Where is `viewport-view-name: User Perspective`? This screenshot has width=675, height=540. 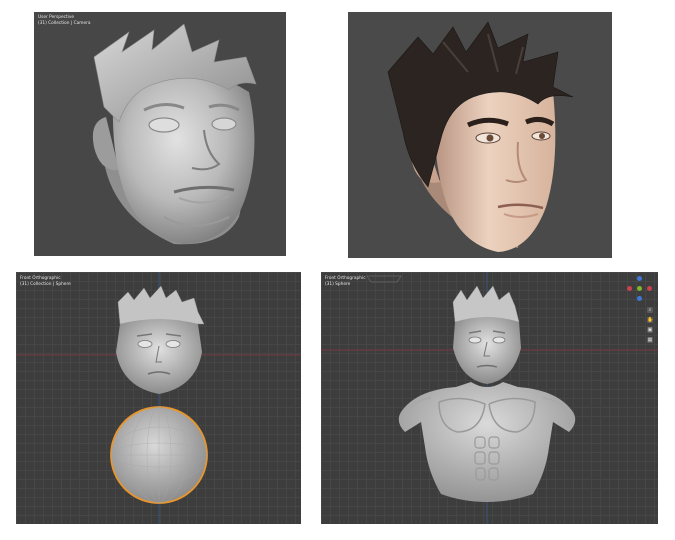 viewport-view-name: User Perspective is located at coordinates (56, 17).